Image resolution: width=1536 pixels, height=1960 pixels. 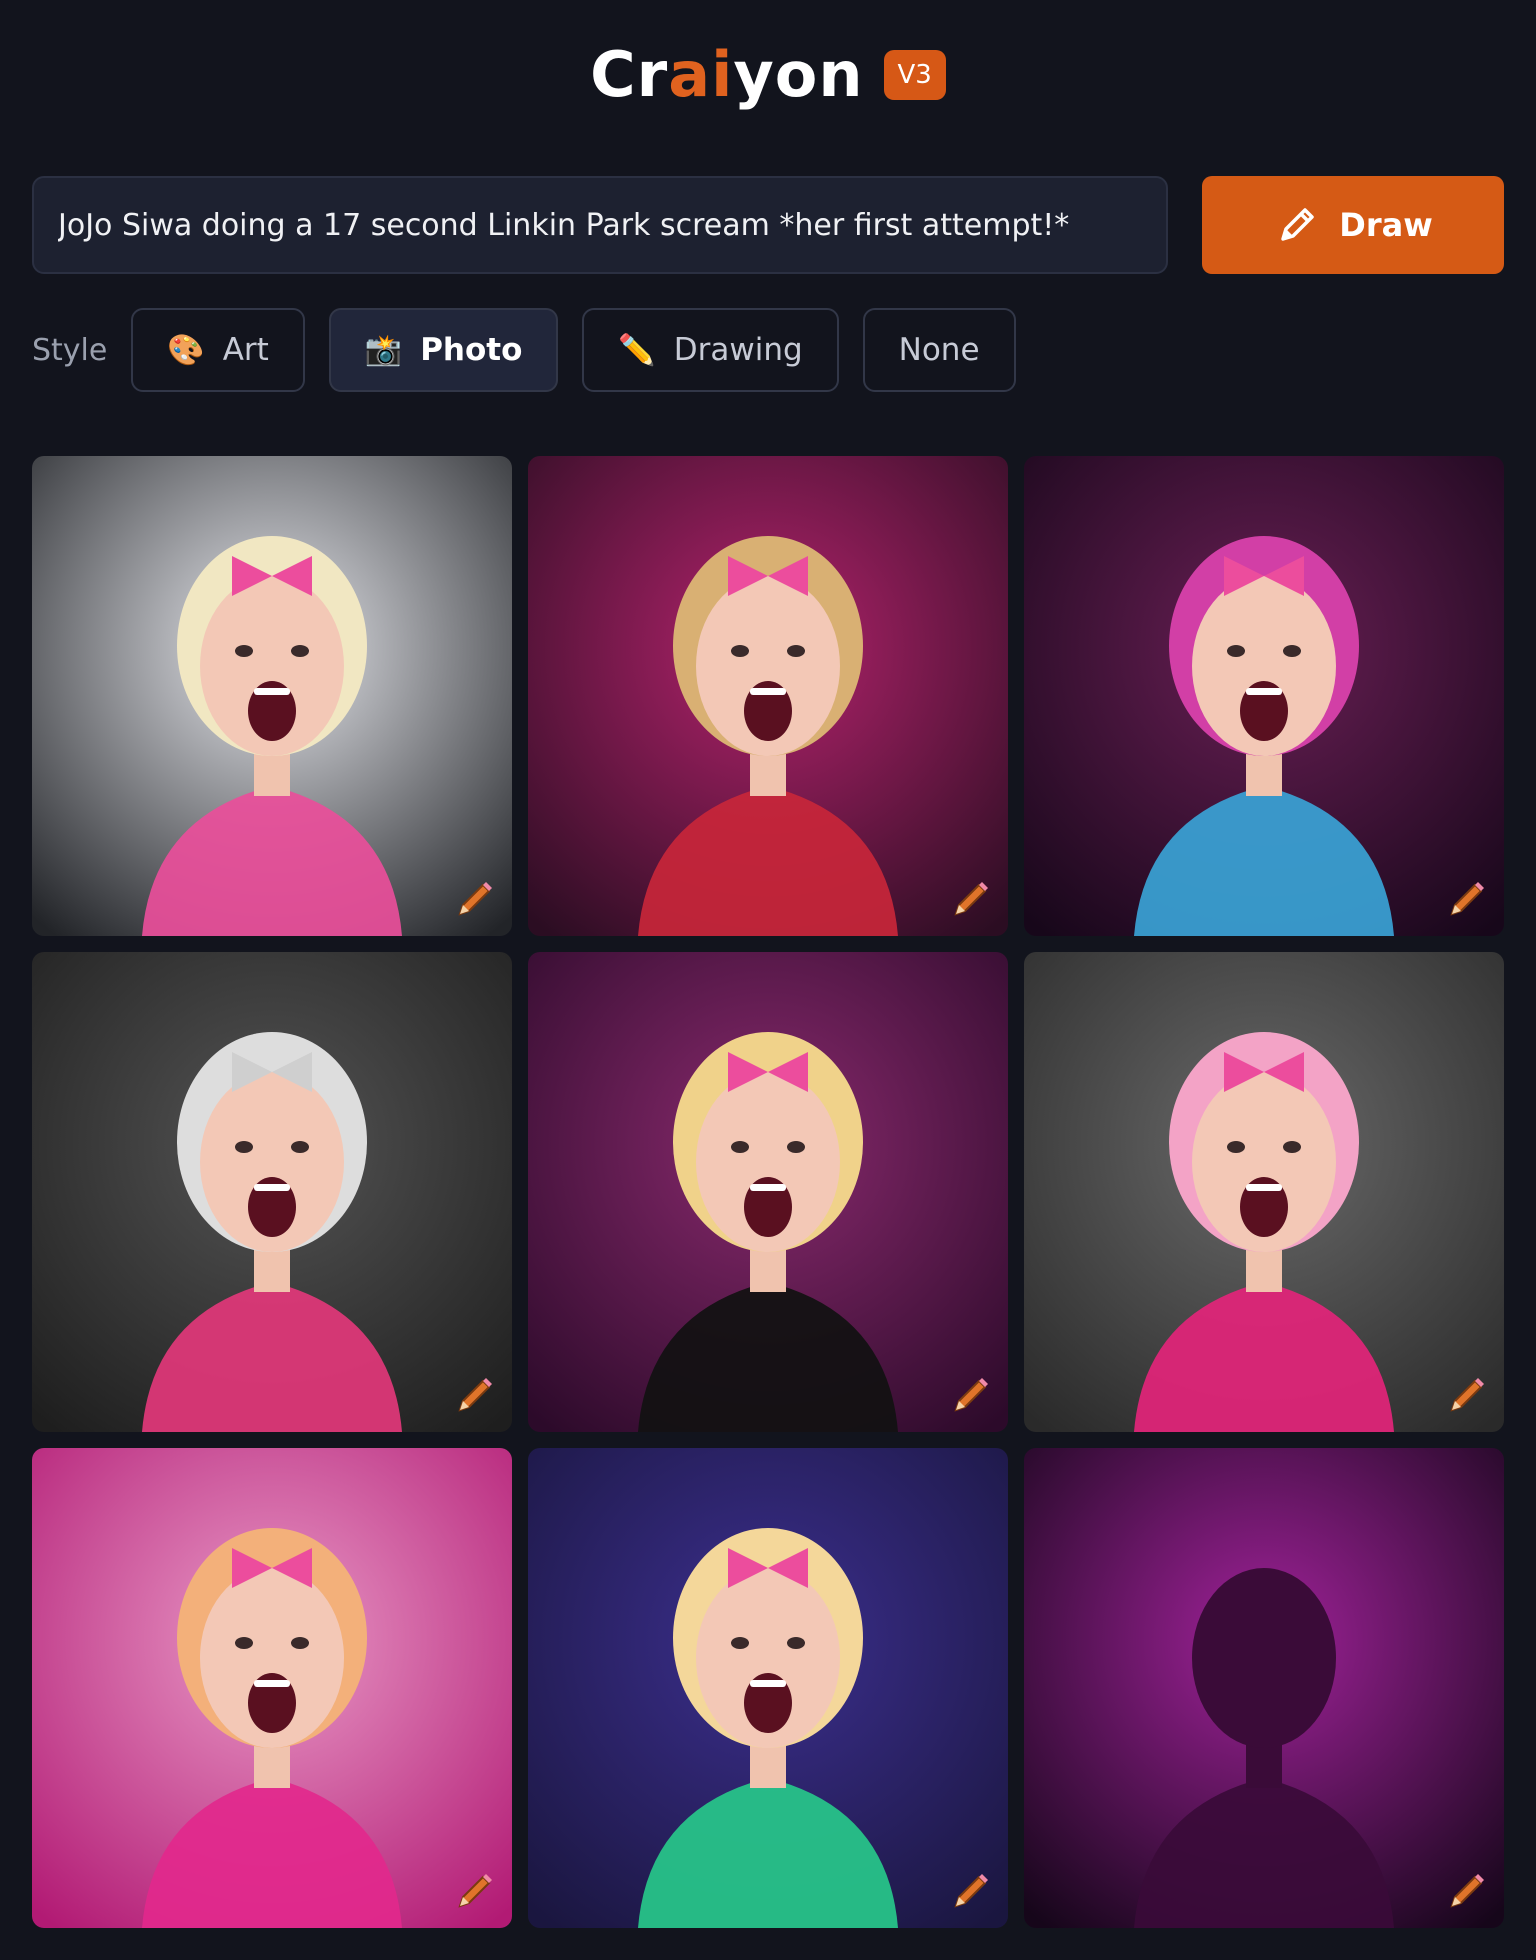 I want to click on pencil-icon: ✏️, so click(x=637, y=350).